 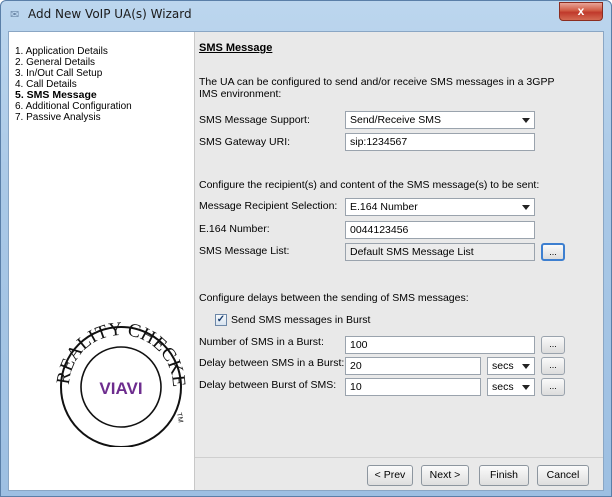 I want to click on sms-support-value: Send/Receive SMS, so click(x=396, y=120).